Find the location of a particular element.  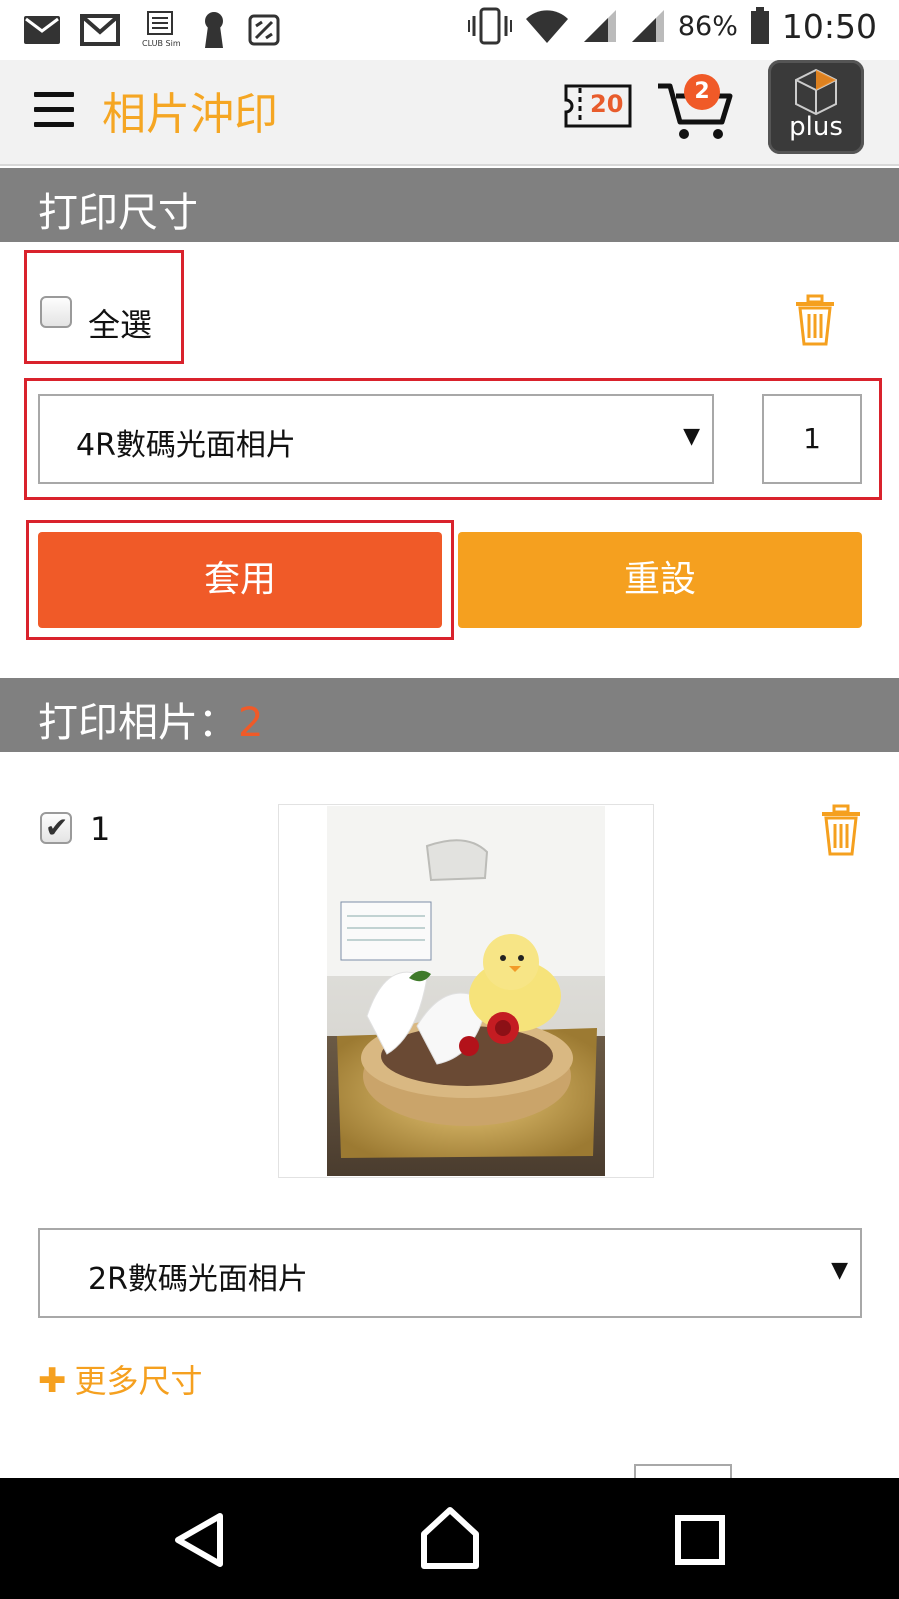

clubsim-icon: CLUB Sim is located at coordinates (160, 30).